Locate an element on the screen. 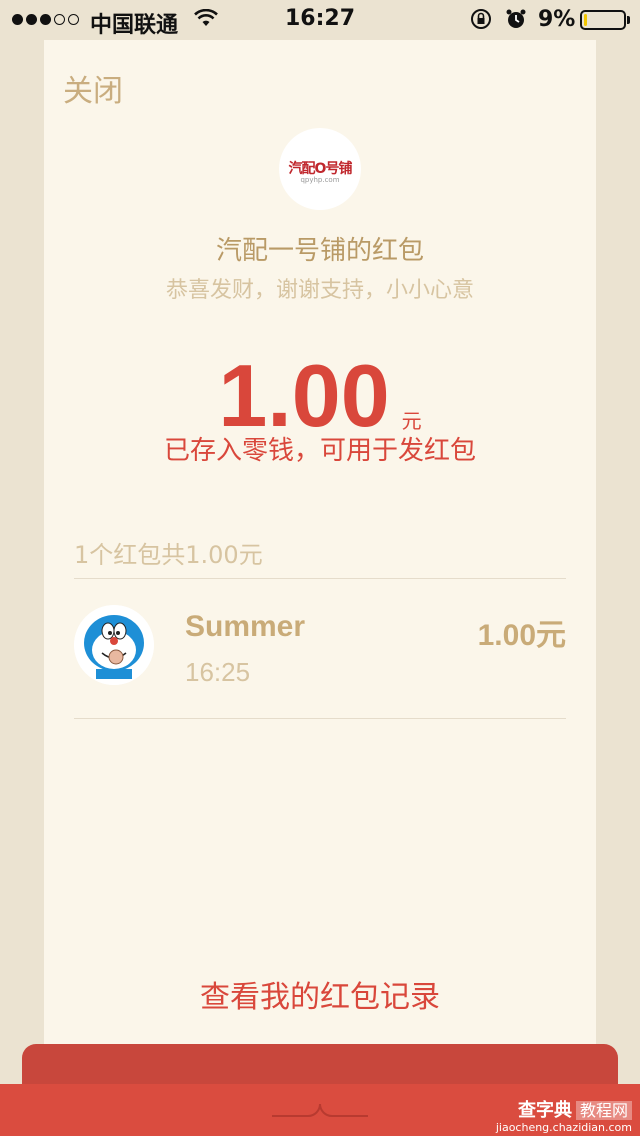 The image size is (640, 1136). sender-logo: 汽配O号铺 qpyhp.com is located at coordinates (320, 169).